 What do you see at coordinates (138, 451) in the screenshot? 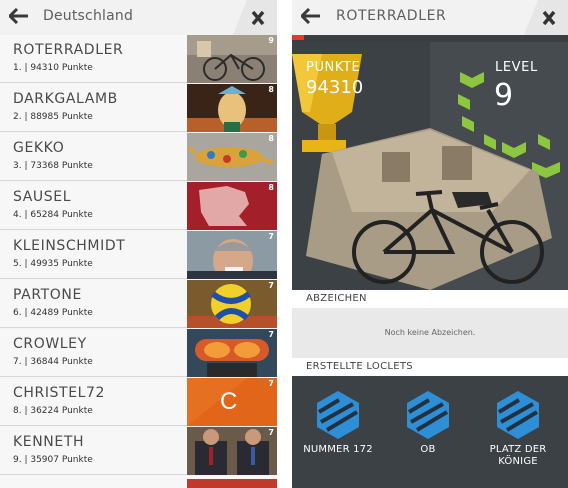
I see `list-item: KENNETH 9. | 35907 Punkte 7` at bounding box center [138, 451].